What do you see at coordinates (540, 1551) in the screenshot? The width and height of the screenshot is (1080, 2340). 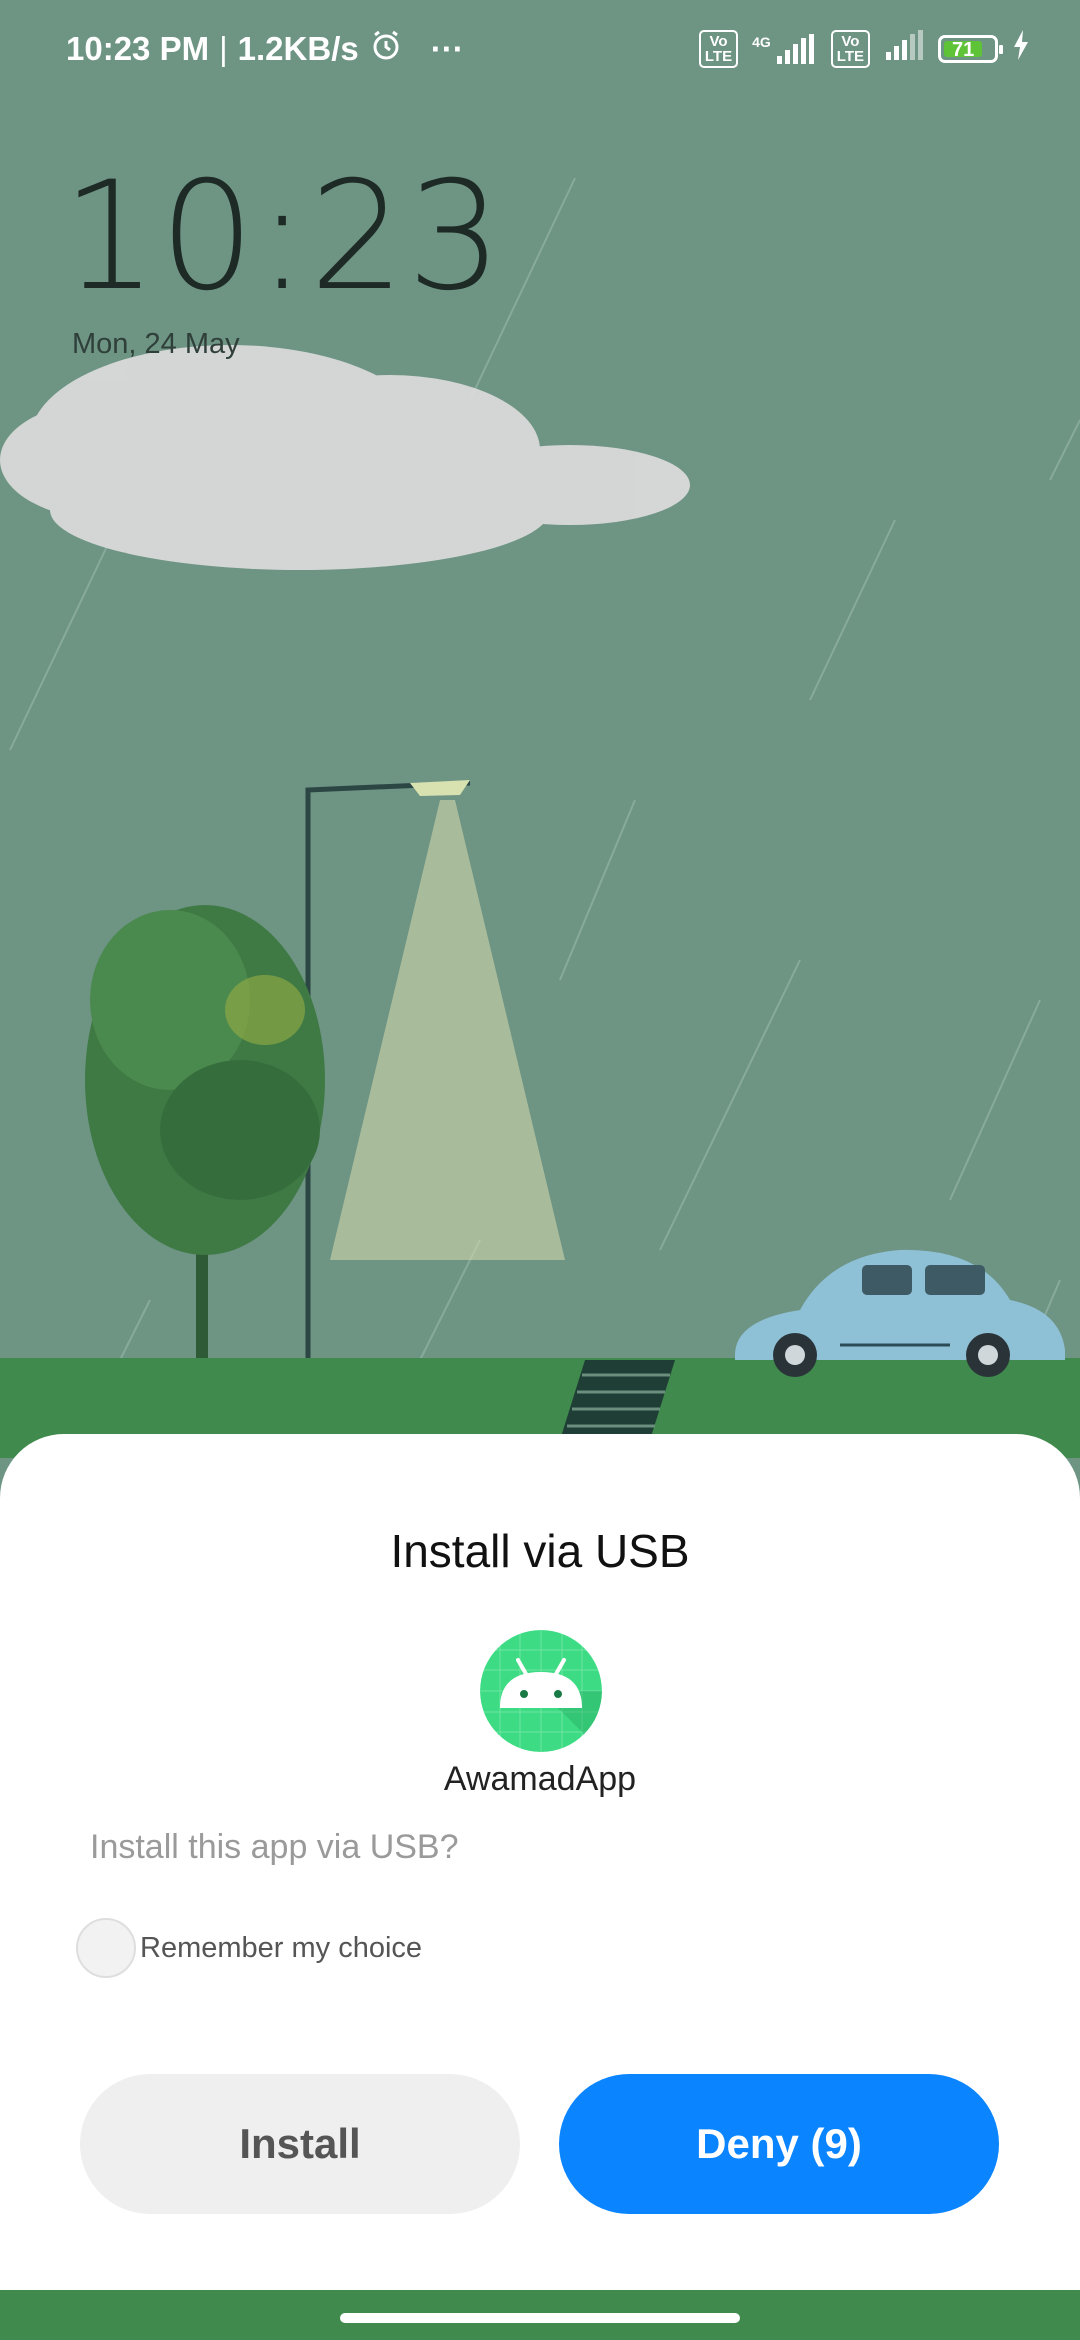 I see `dialog-title: Install via USB` at bounding box center [540, 1551].